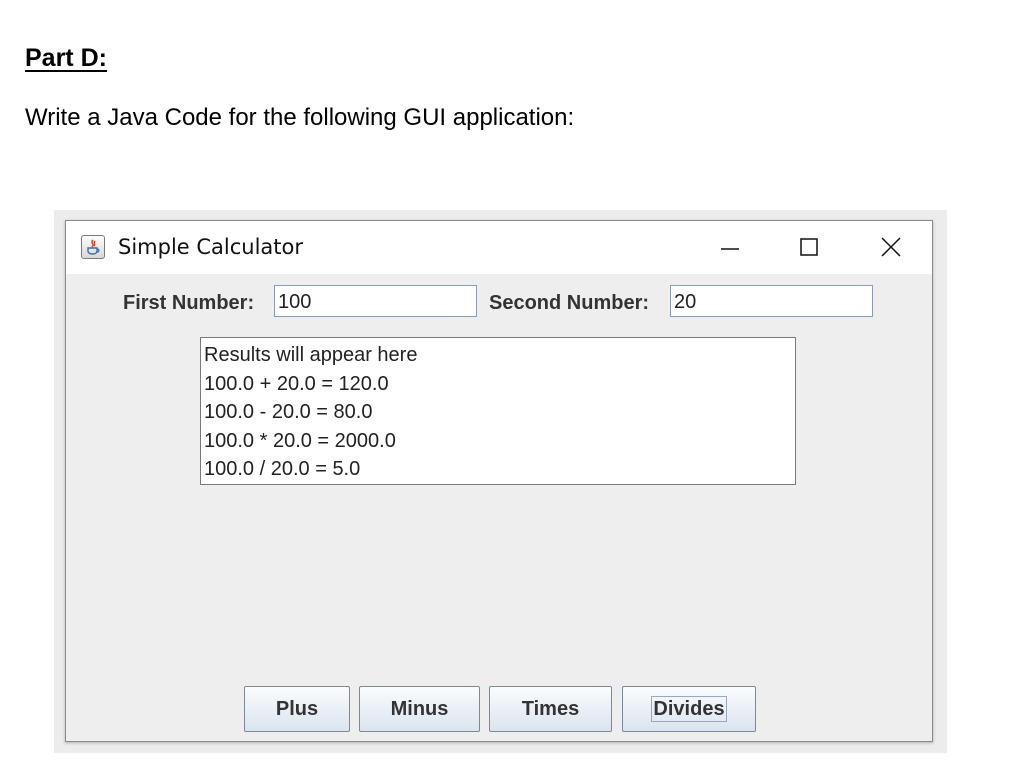 Image resolution: width=1028 pixels, height=774 pixels. What do you see at coordinates (93, 247) in the screenshot?
I see `java-icon` at bounding box center [93, 247].